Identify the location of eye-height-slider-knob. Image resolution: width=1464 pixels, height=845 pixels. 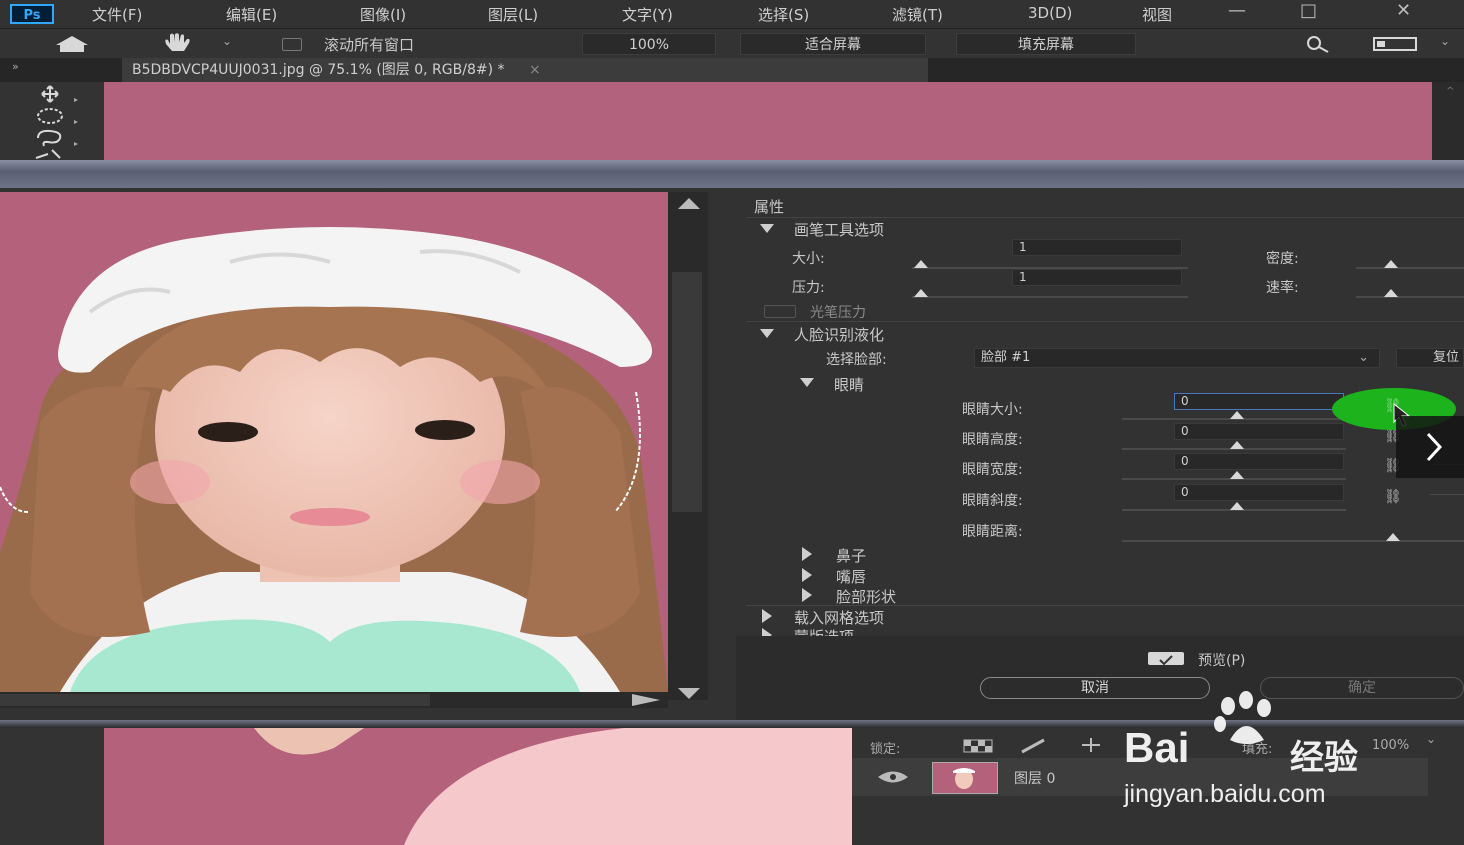
(1237, 445).